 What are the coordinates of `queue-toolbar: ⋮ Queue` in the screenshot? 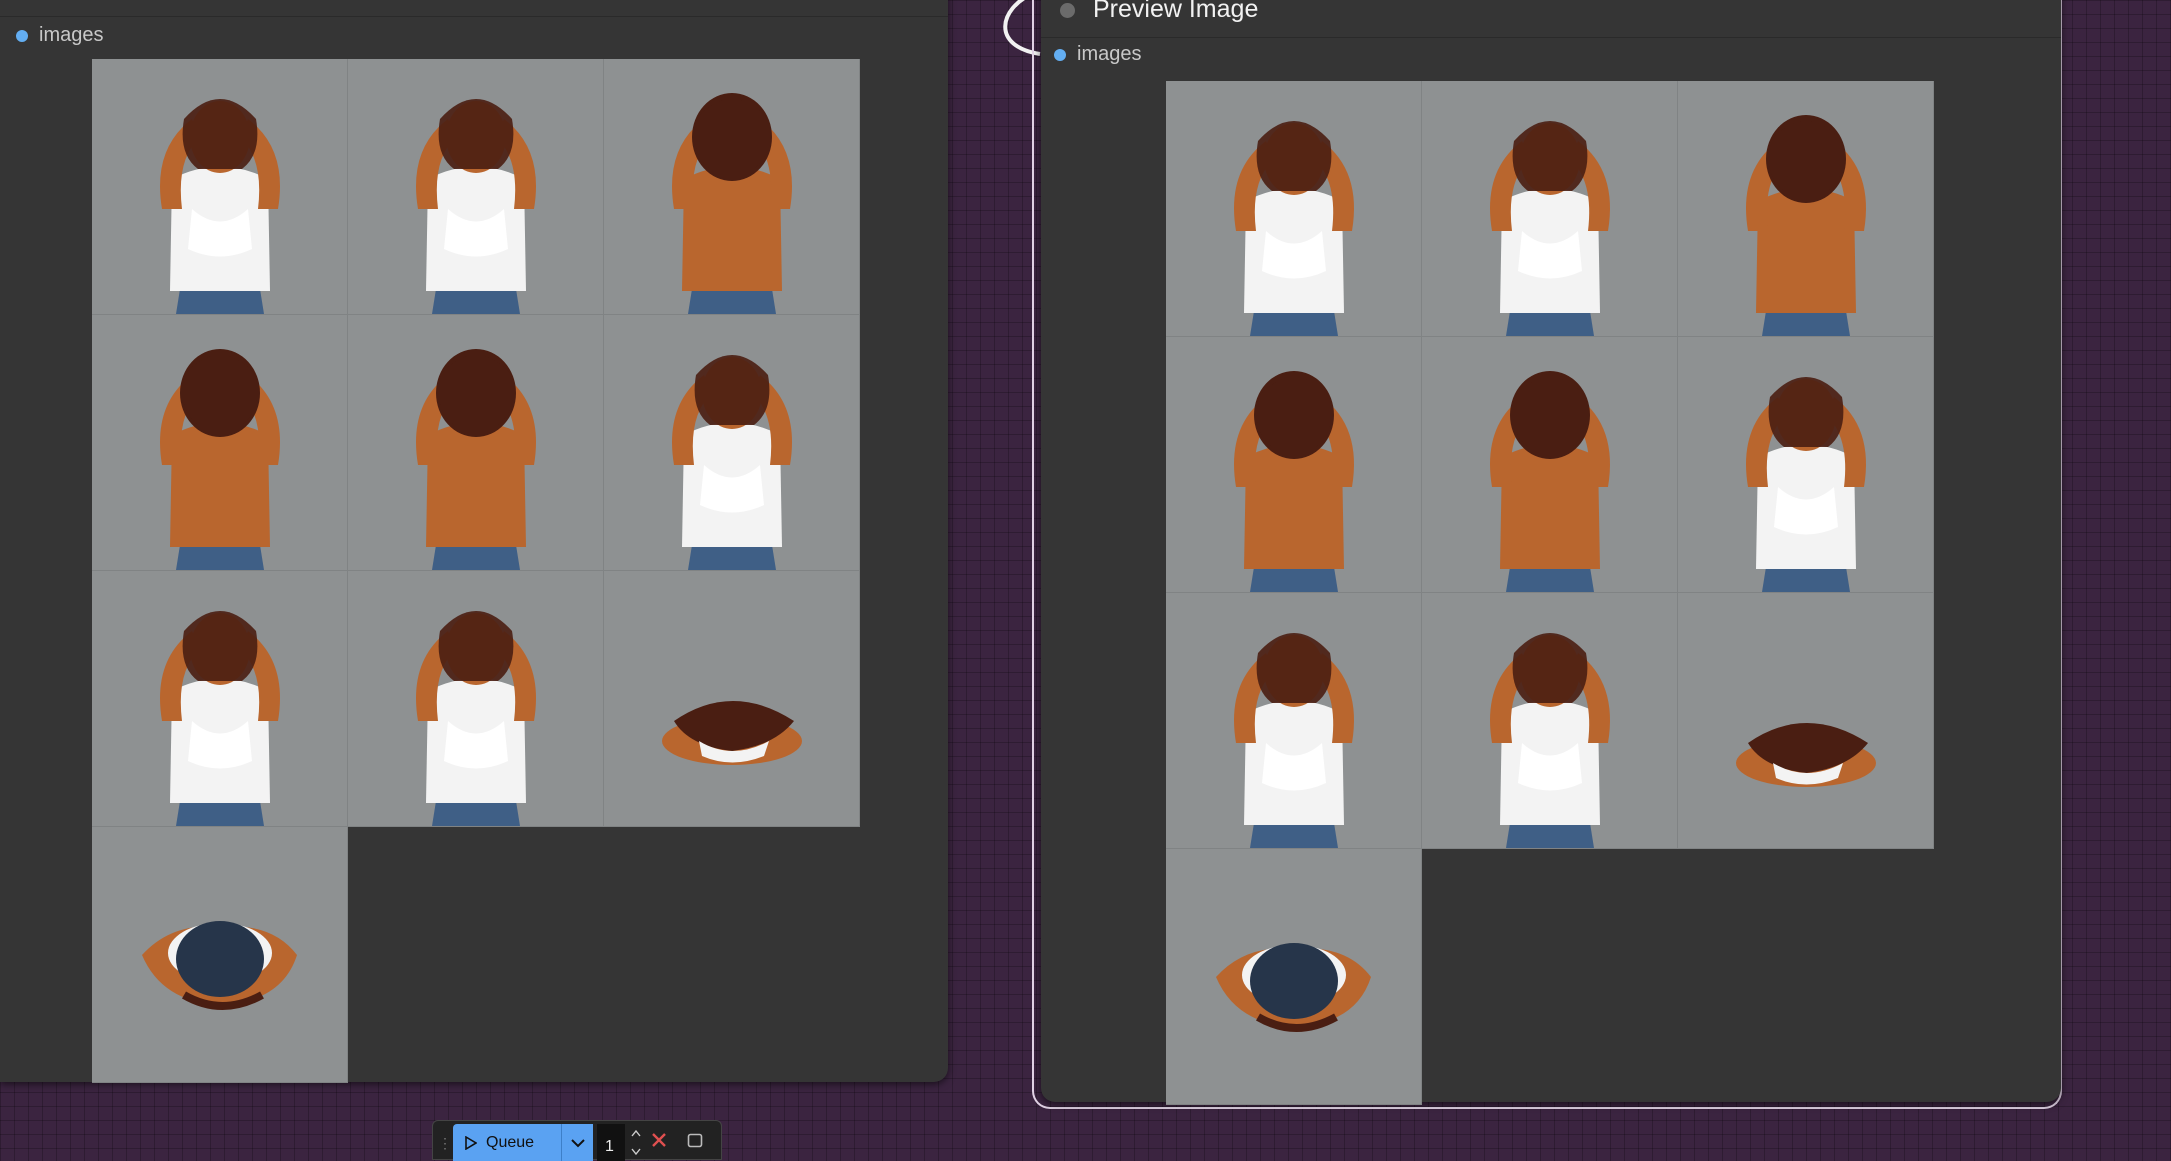 It's located at (577, 1140).